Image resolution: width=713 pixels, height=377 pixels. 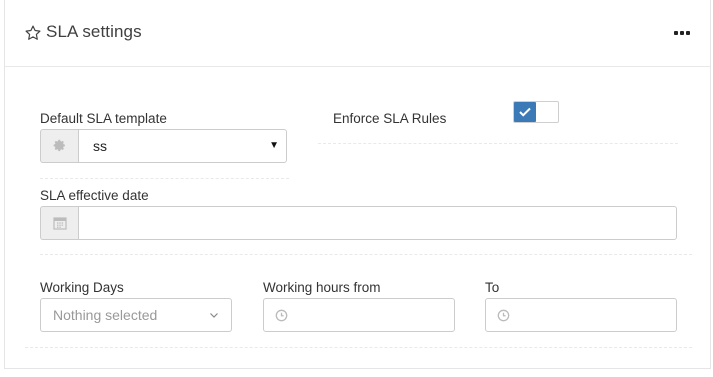 What do you see at coordinates (33, 33) in the screenshot?
I see `star-outline-icon` at bounding box center [33, 33].